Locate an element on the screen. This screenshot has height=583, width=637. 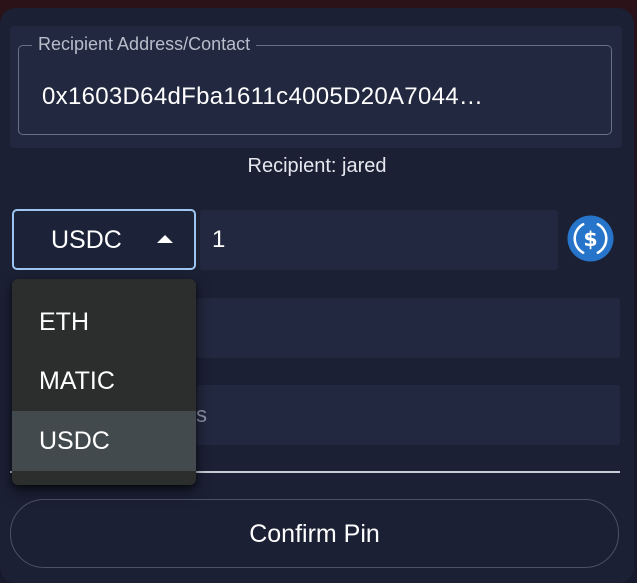
confirm-pin-button: Confirm Pin is located at coordinates (314, 533).